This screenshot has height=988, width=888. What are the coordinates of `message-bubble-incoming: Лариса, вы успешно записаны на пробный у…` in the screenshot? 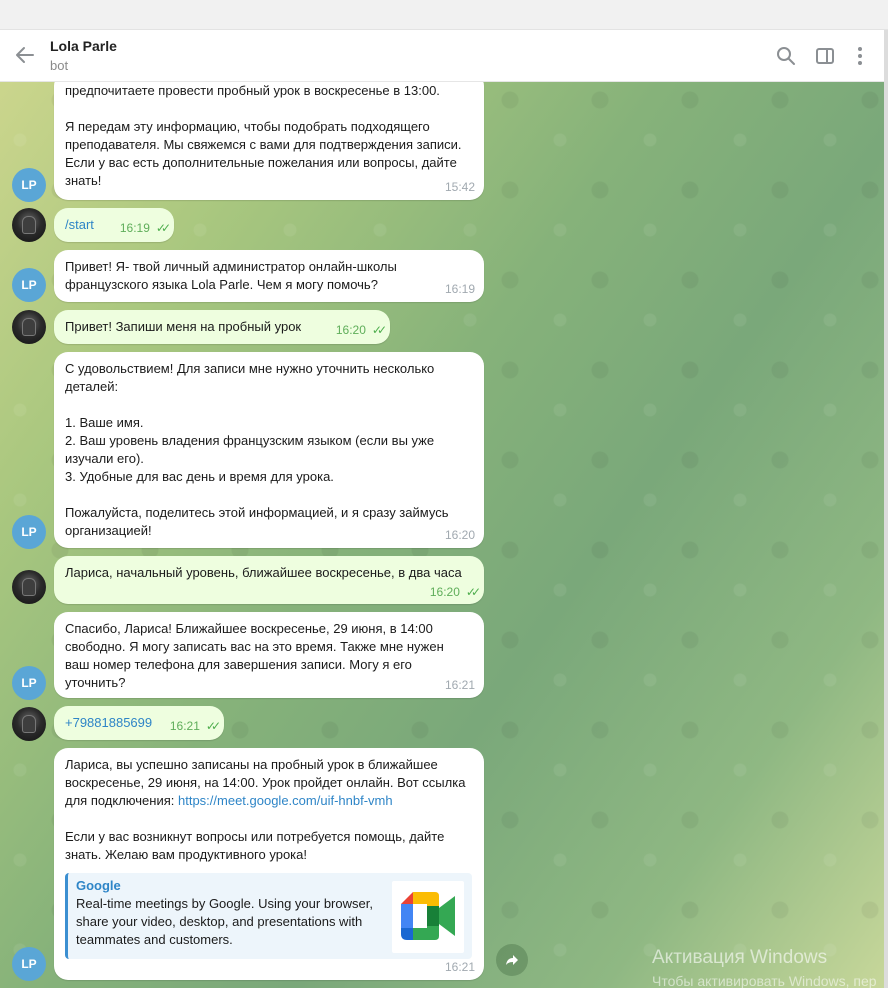 It's located at (269, 864).